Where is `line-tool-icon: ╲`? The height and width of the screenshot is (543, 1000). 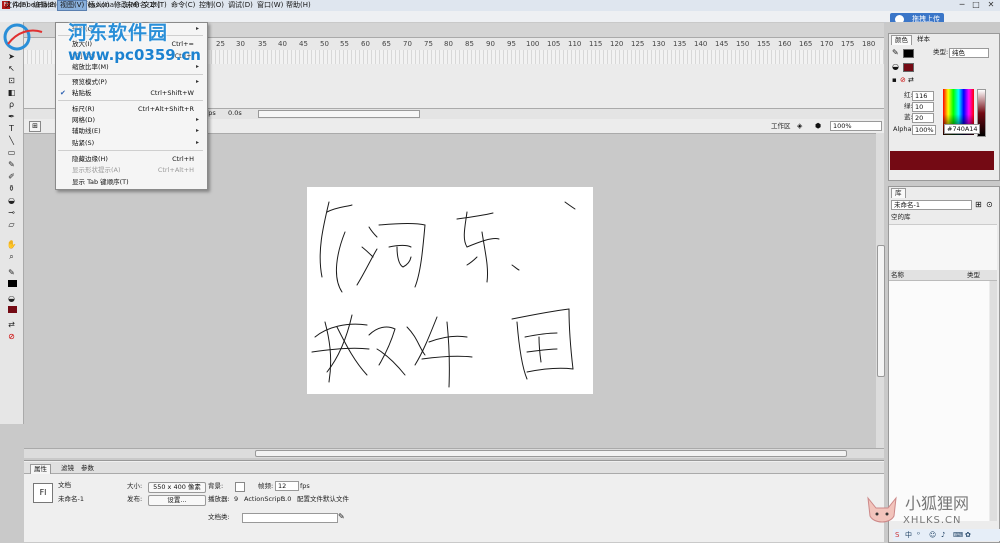 line-tool-icon: ╲ is located at coordinates (11, 140).